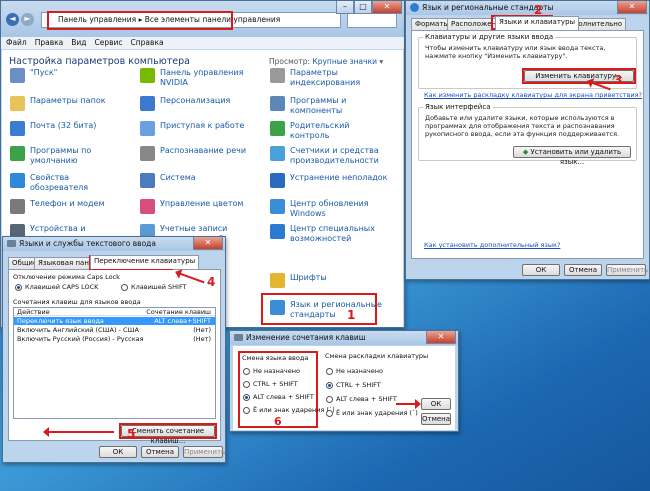 Image resolution: width=650 pixels, height=491 pixels. I want to click on menu-help: Справка, so click(147, 43).